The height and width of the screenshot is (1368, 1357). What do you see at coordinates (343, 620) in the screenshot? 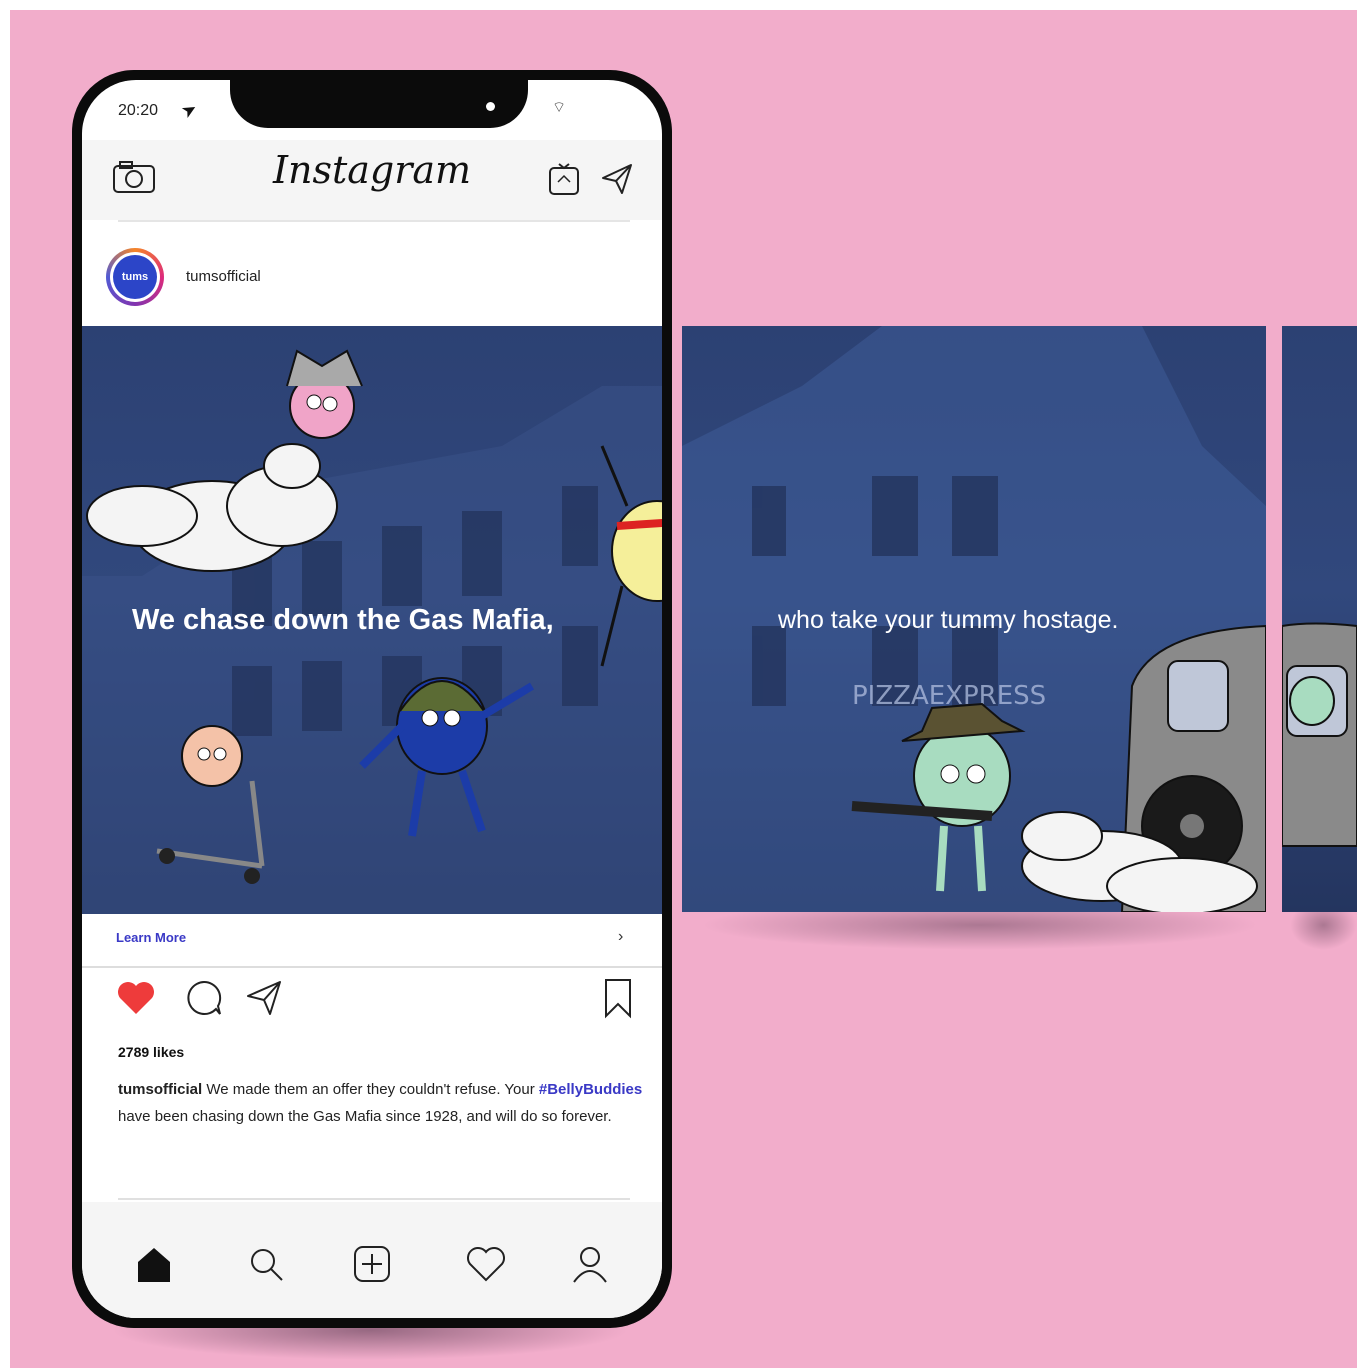
I see `slide-1-caption: We chase down the Gas Mafia,` at bounding box center [343, 620].